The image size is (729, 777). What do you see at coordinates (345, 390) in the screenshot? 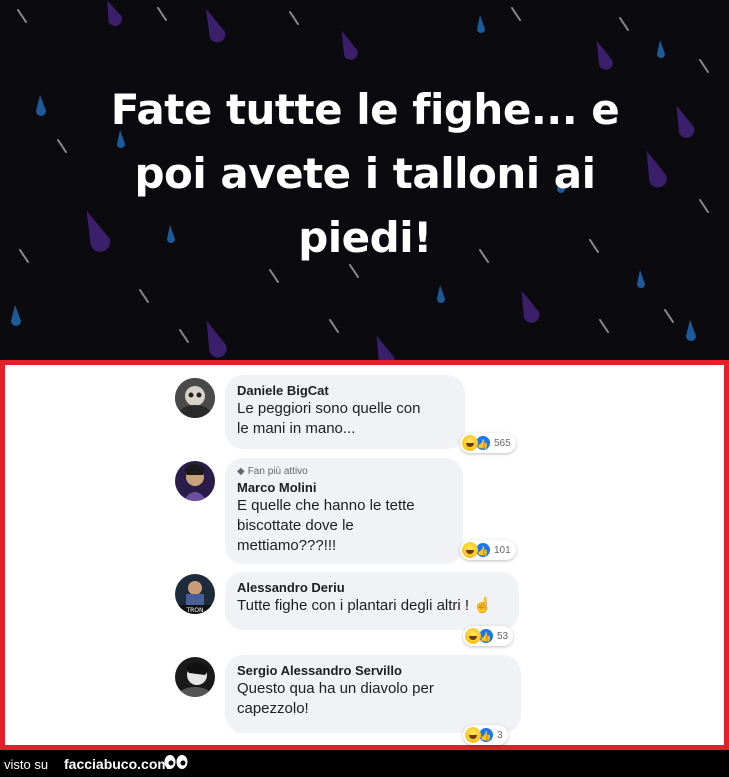
I see `comment-author: Daniele BigCat` at bounding box center [345, 390].